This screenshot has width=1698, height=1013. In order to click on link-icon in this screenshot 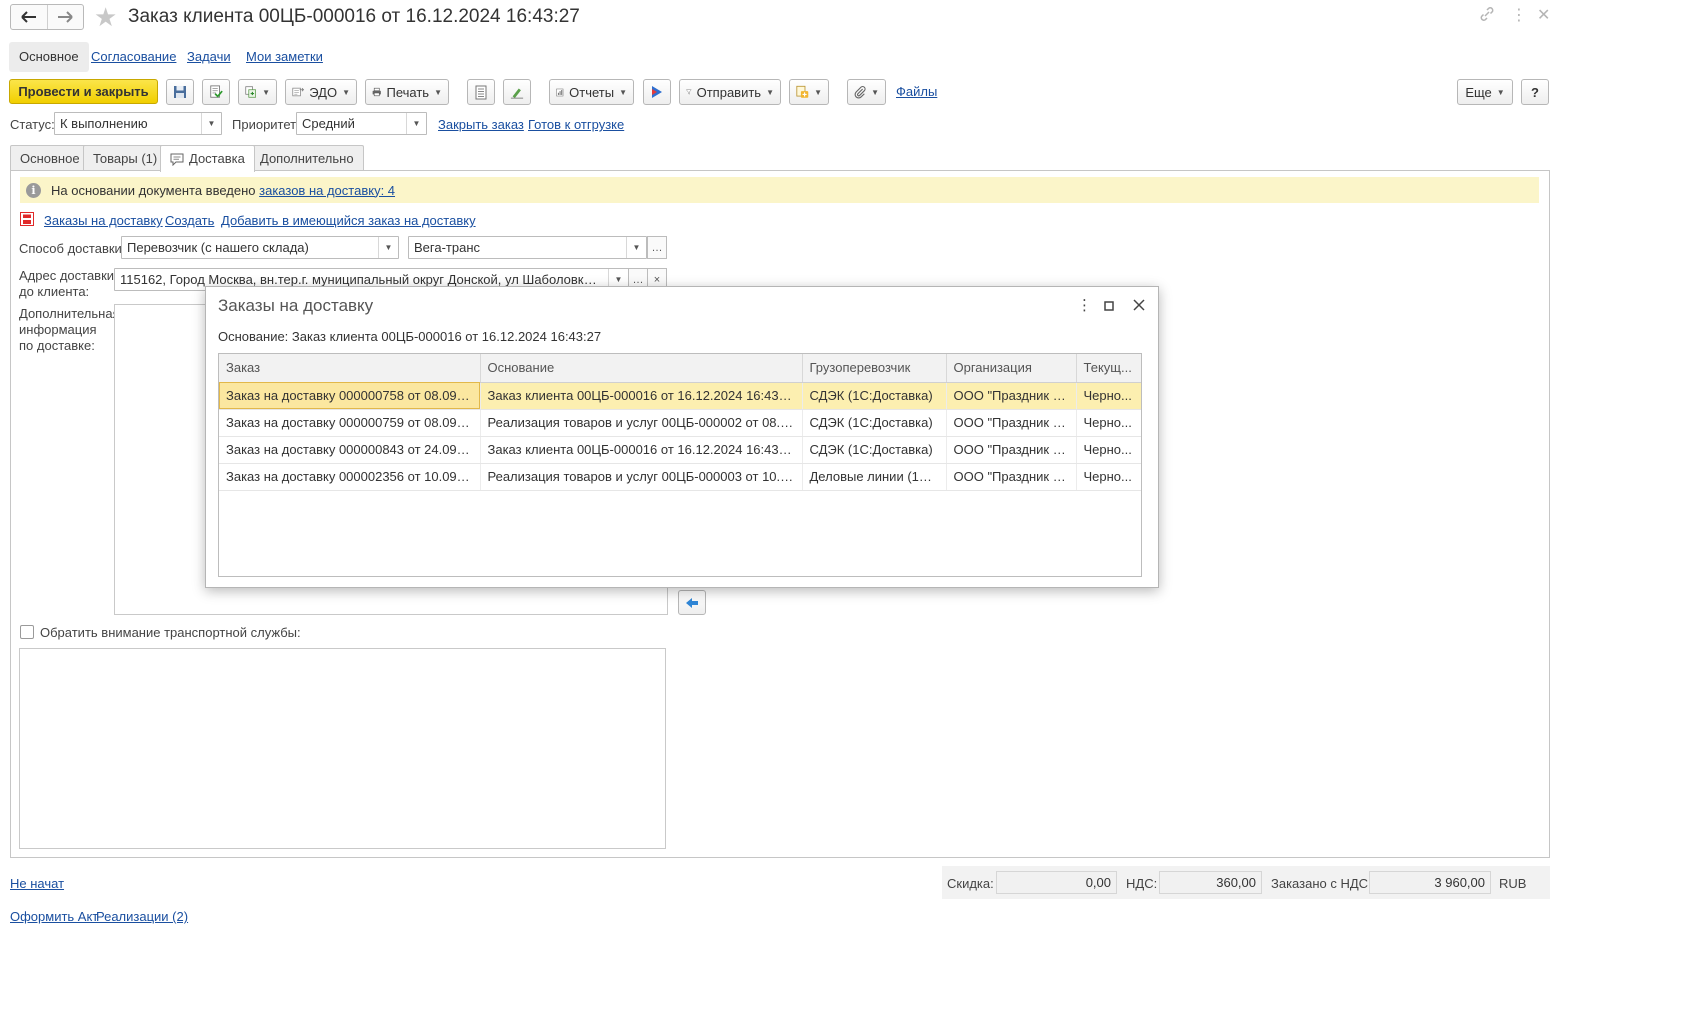, I will do `click(1487, 17)`.